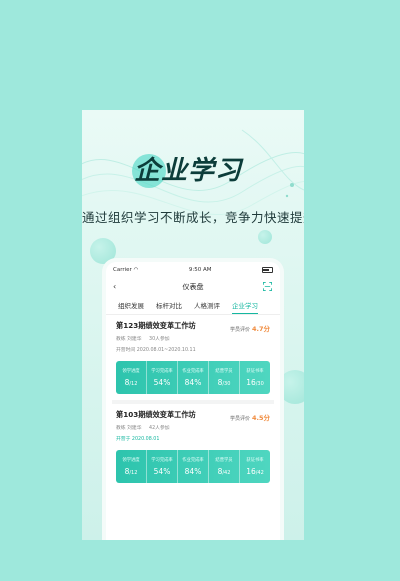 Image resolution: width=400 pixels, height=581 pixels. Describe the element at coordinates (207, 307) in the screenshot. I see `tab-personality-test: 人格测评` at that location.